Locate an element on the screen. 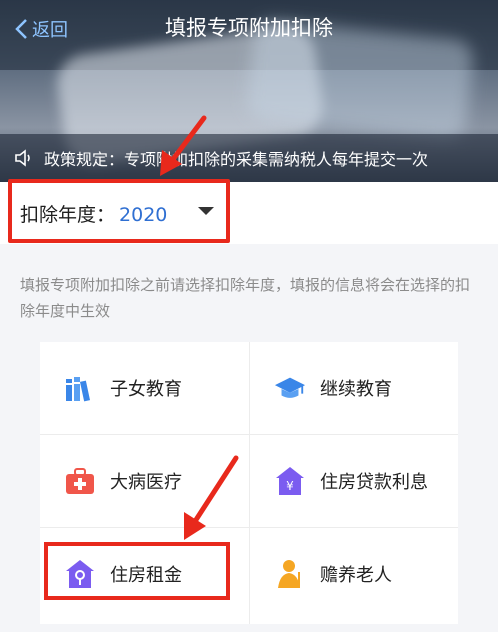  house-yen-icon: ¥ is located at coordinates (290, 481).